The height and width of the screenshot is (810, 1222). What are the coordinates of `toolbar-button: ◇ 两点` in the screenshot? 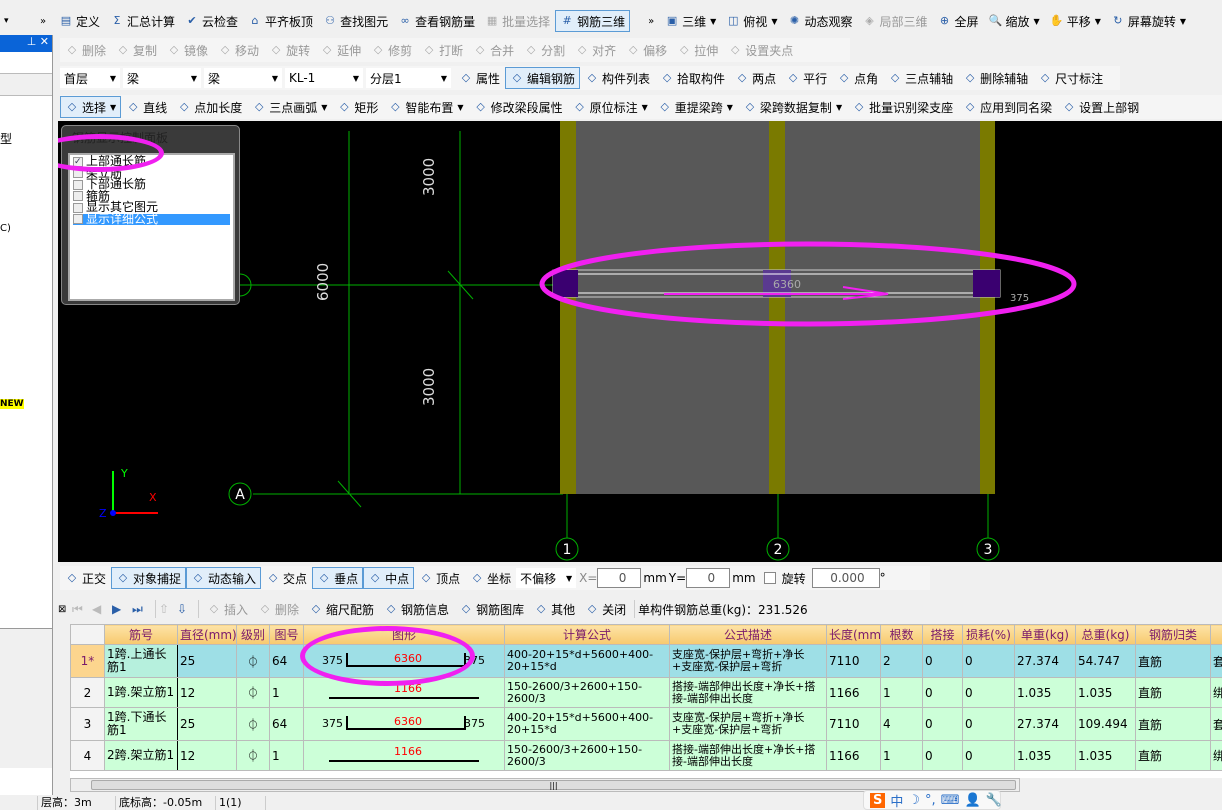 It's located at (755, 78).